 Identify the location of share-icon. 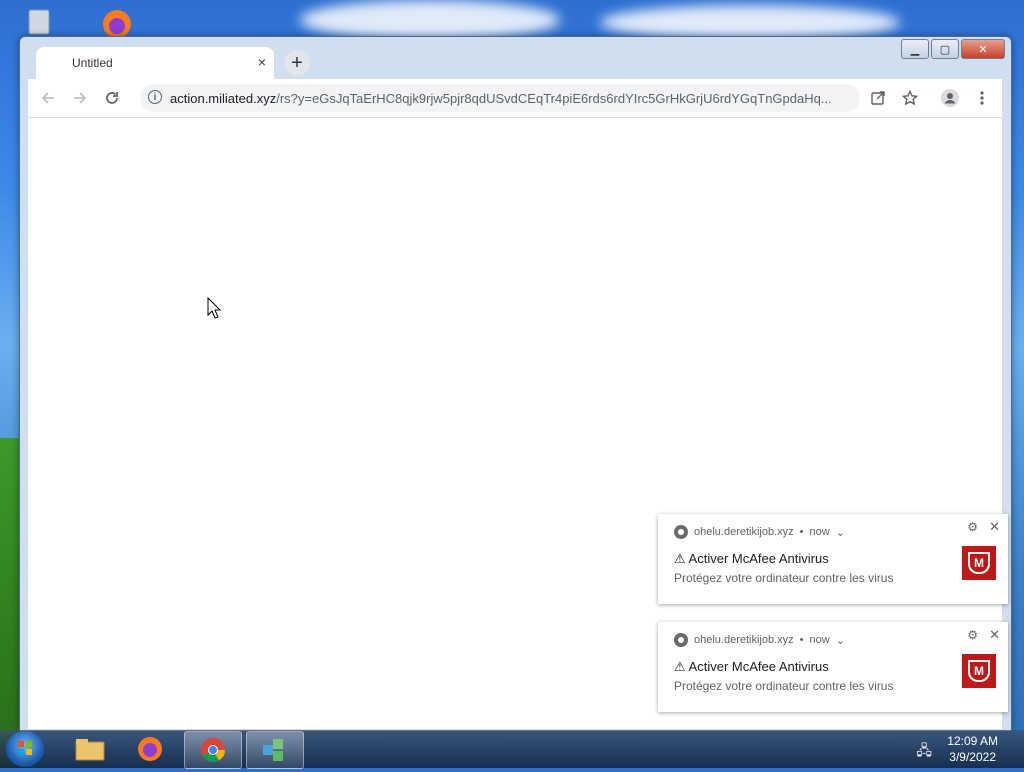
(878, 98).